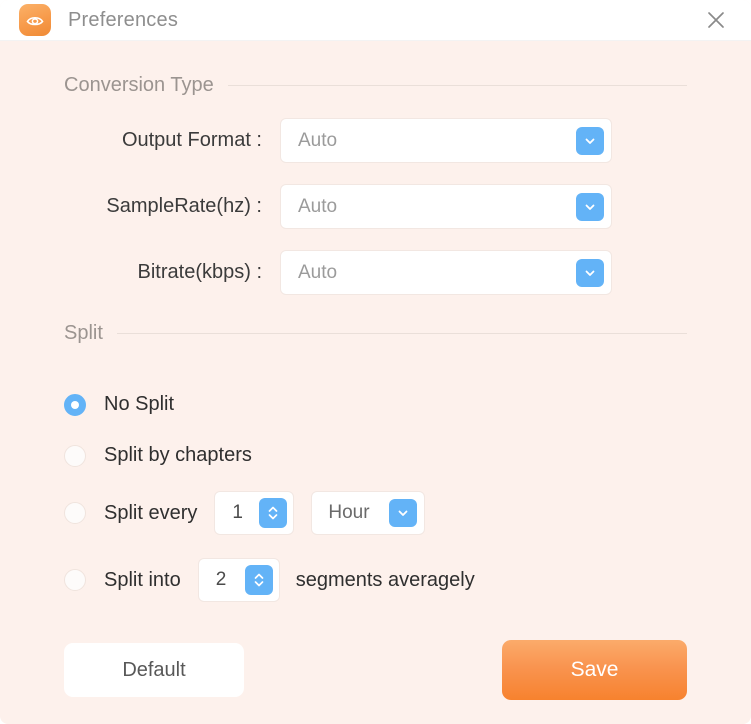 Image resolution: width=751 pixels, height=724 pixels. I want to click on samplerate-label: SampleRate(hz) :, so click(184, 206).